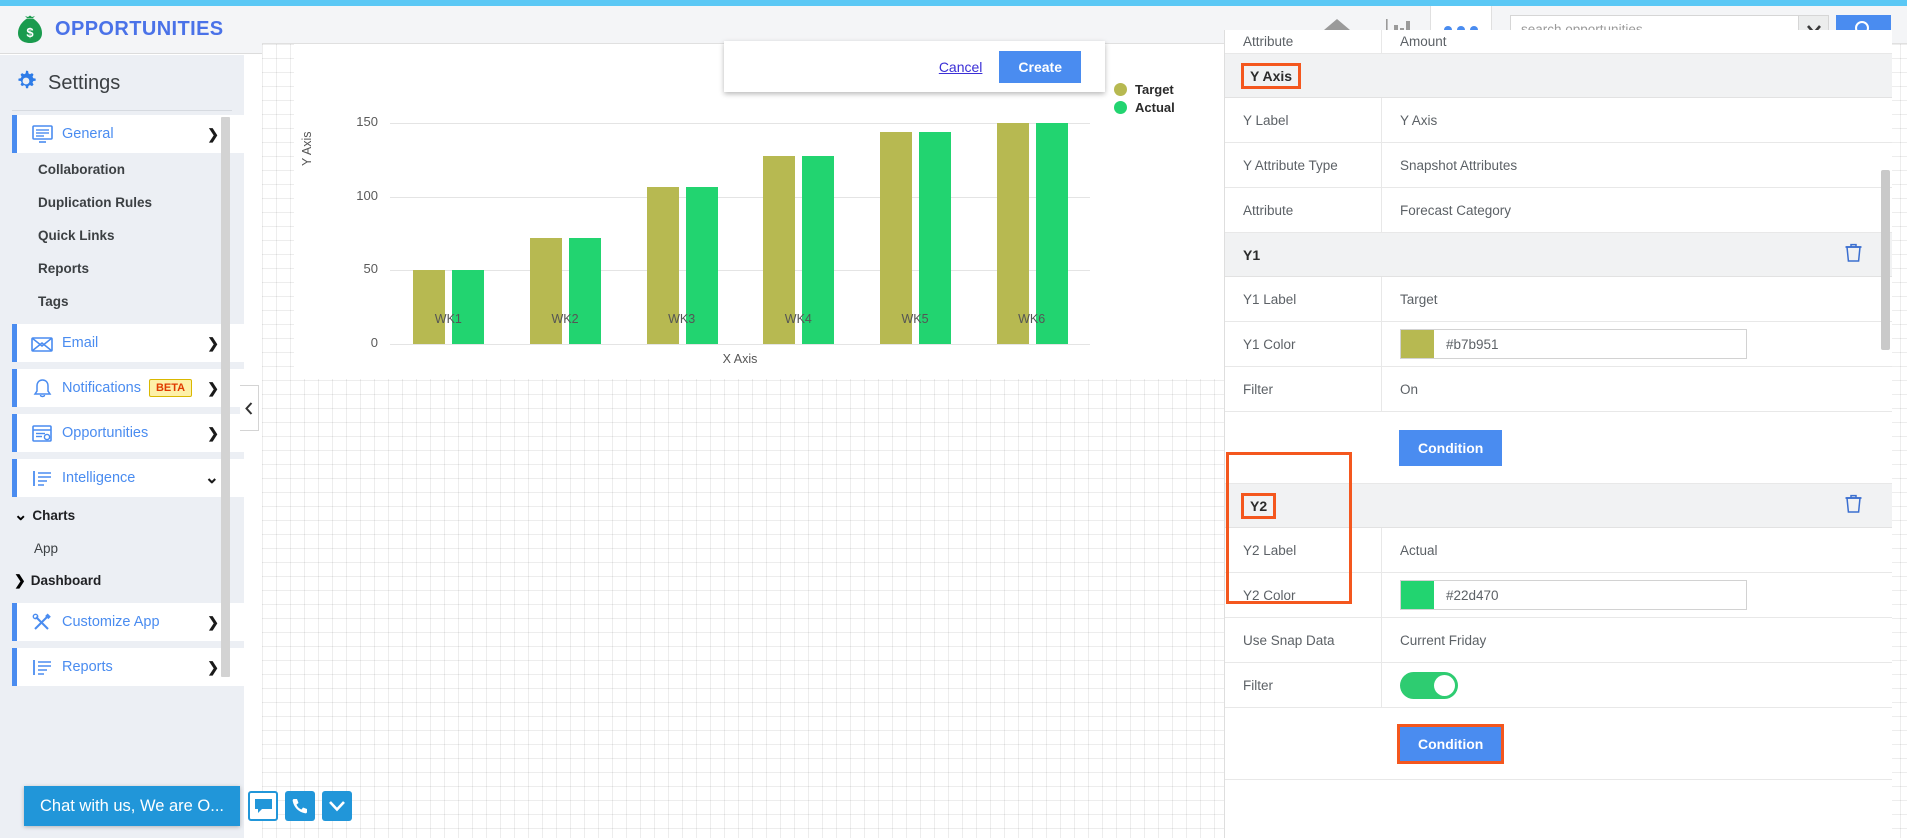  I want to click on section-title: Y Axis, so click(1271, 75).